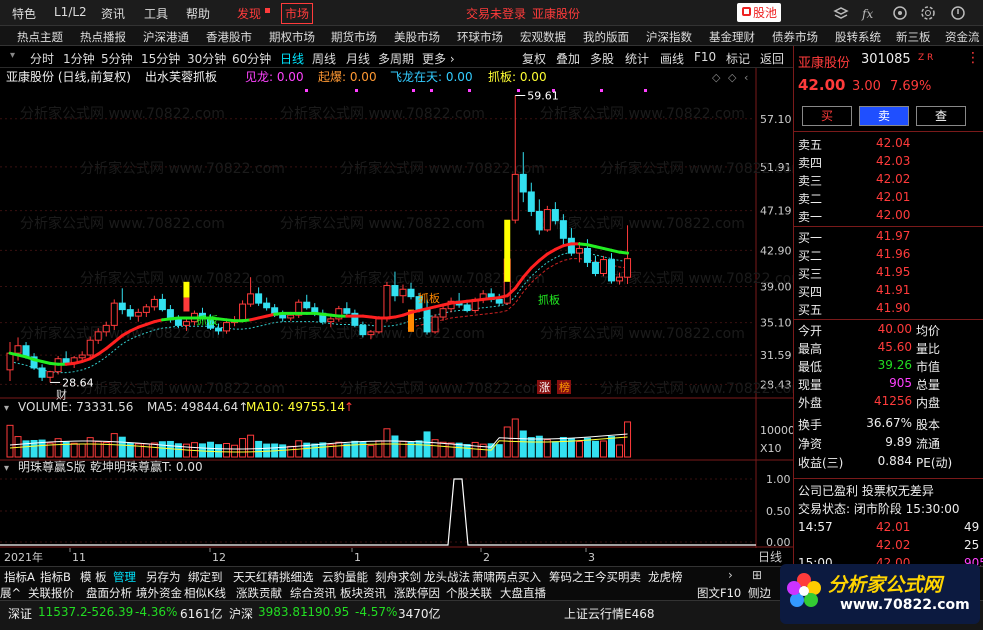  Describe the element at coordinates (480, 37) in the screenshot. I see `nav-item-7: 环球市场` at that location.